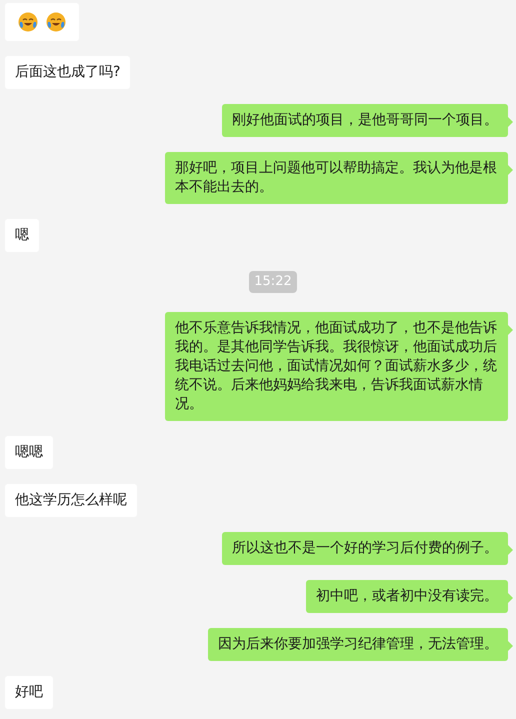 The image size is (516, 719). I want to click on message-bubble: 他不乐意告诉我情况，他面试成功了，也不是他告诉我的。是其他同学告诉我。我很惊讶，他面试成功后我电话过去问他，面试情况如何？面试薪水多少，统统不说。后来他妈妈给我来电，告诉我面试薪水情况。, so click(336, 366).